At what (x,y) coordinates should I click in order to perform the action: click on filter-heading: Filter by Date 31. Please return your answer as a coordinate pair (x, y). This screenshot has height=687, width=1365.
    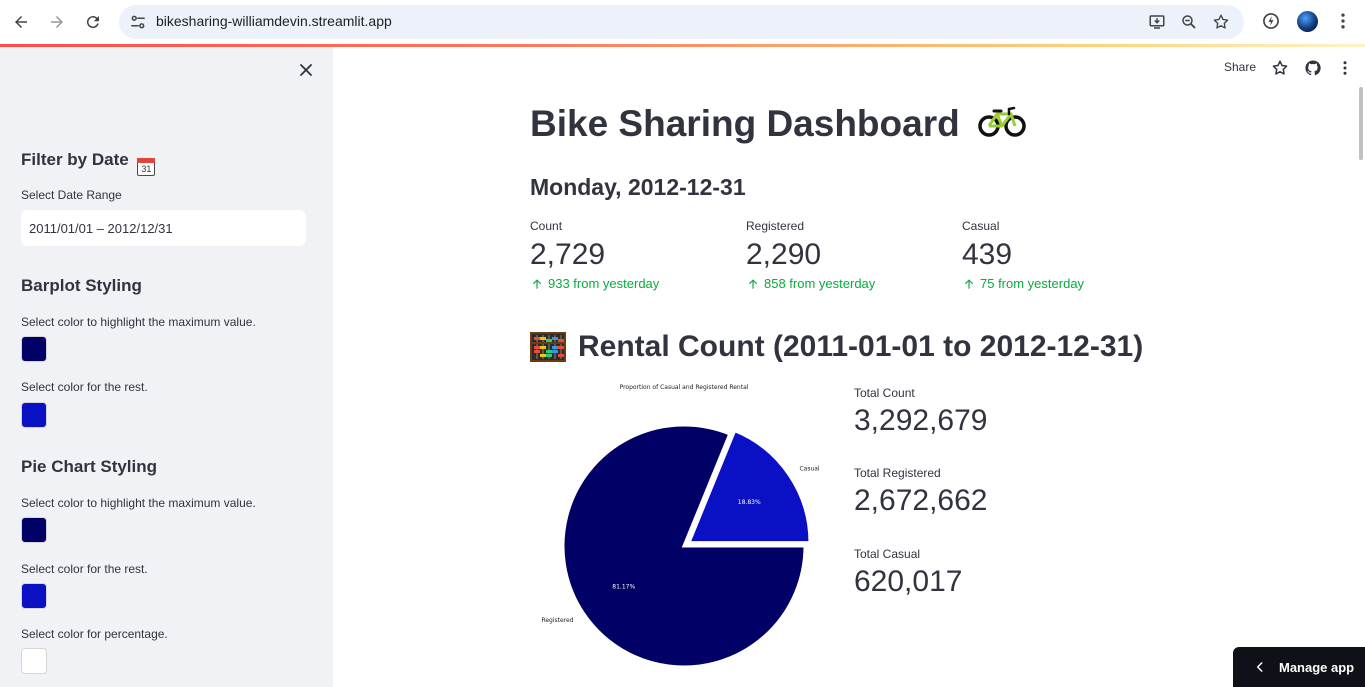
    Looking at the image, I should click on (88, 163).